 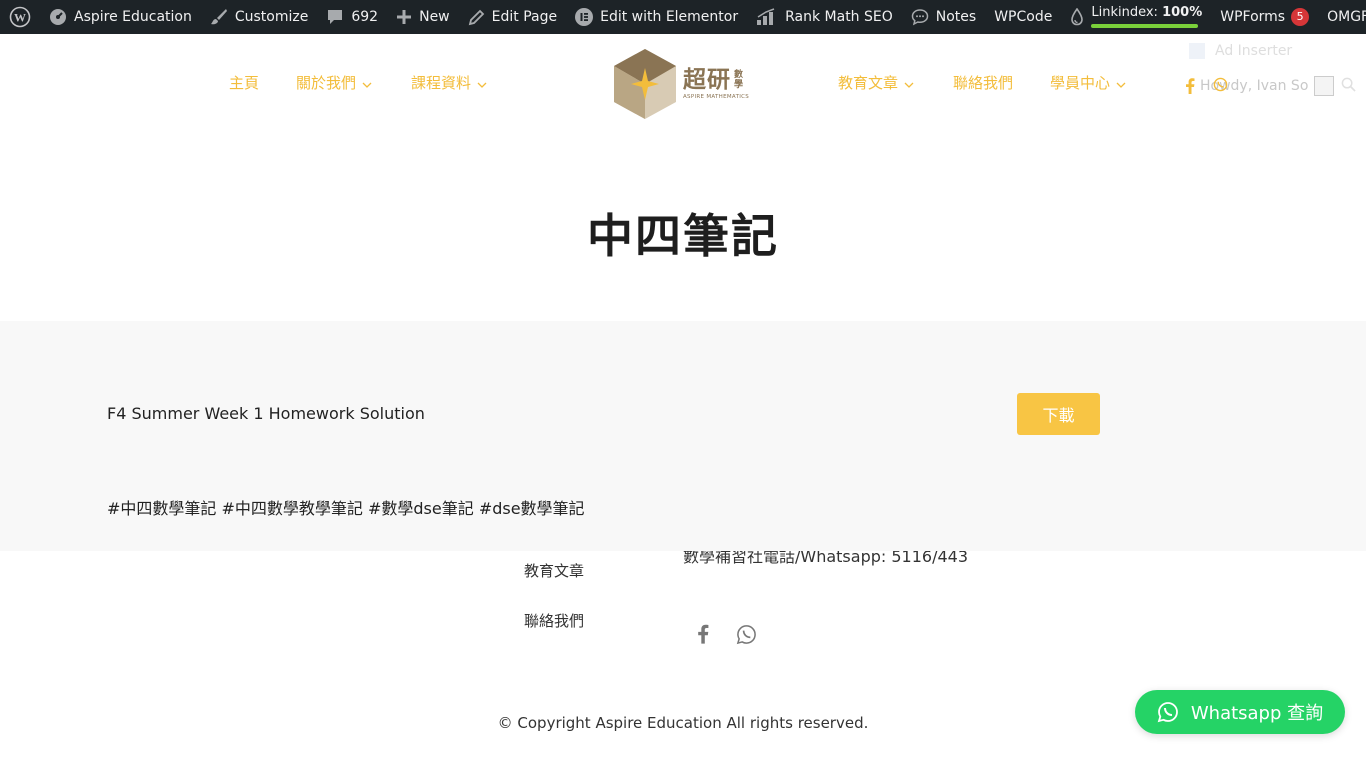 I want to click on nav-home-label: 主頁, so click(x=244, y=83).